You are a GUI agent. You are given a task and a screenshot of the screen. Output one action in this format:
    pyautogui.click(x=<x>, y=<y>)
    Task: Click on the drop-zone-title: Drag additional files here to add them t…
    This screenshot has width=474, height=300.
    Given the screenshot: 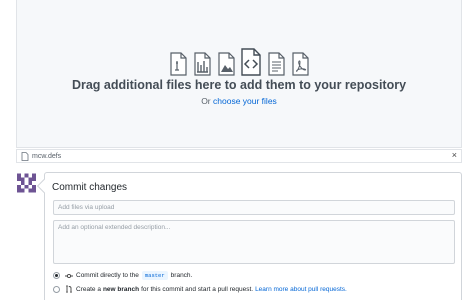 What is the action you would take?
    pyautogui.click(x=239, y=85)
    